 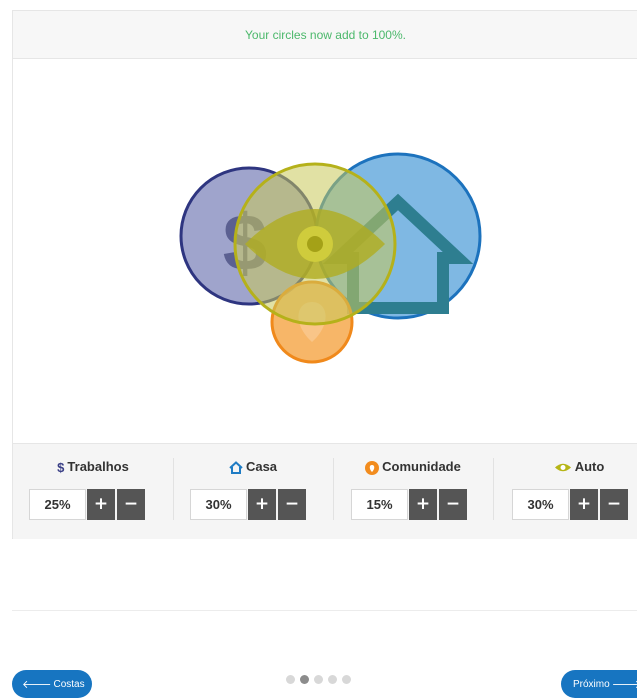 I want to click on step-indicator, so click(x=318, y=679).